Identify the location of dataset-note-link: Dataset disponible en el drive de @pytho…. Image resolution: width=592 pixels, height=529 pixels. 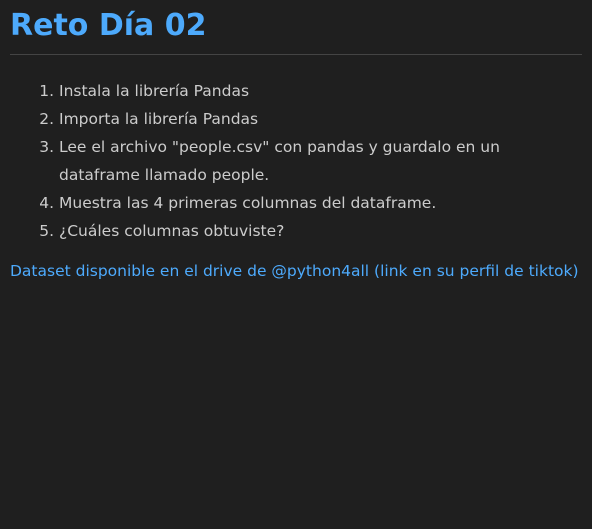
(296, 271).